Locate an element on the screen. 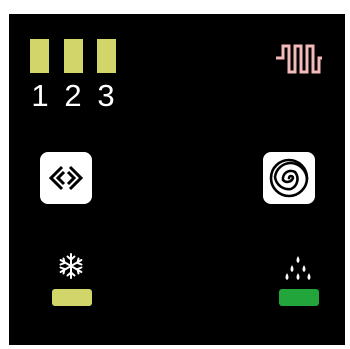  diamond-arrows-icon is located at coordinates (66, 178).